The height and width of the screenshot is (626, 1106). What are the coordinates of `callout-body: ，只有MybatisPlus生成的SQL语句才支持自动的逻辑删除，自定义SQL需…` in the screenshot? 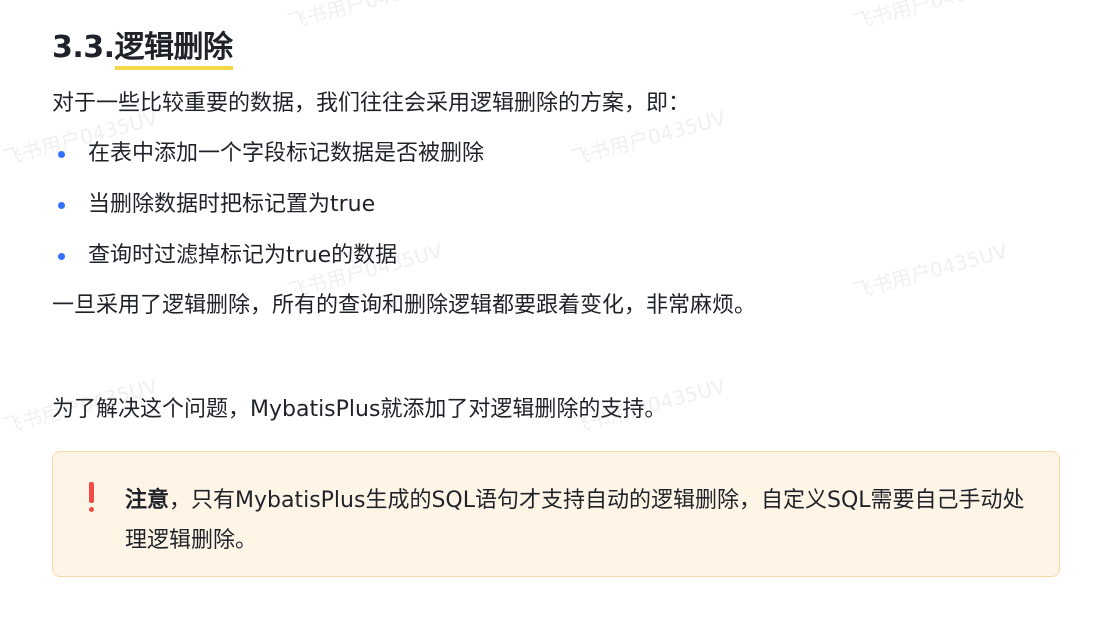 It's located at (575, 520).